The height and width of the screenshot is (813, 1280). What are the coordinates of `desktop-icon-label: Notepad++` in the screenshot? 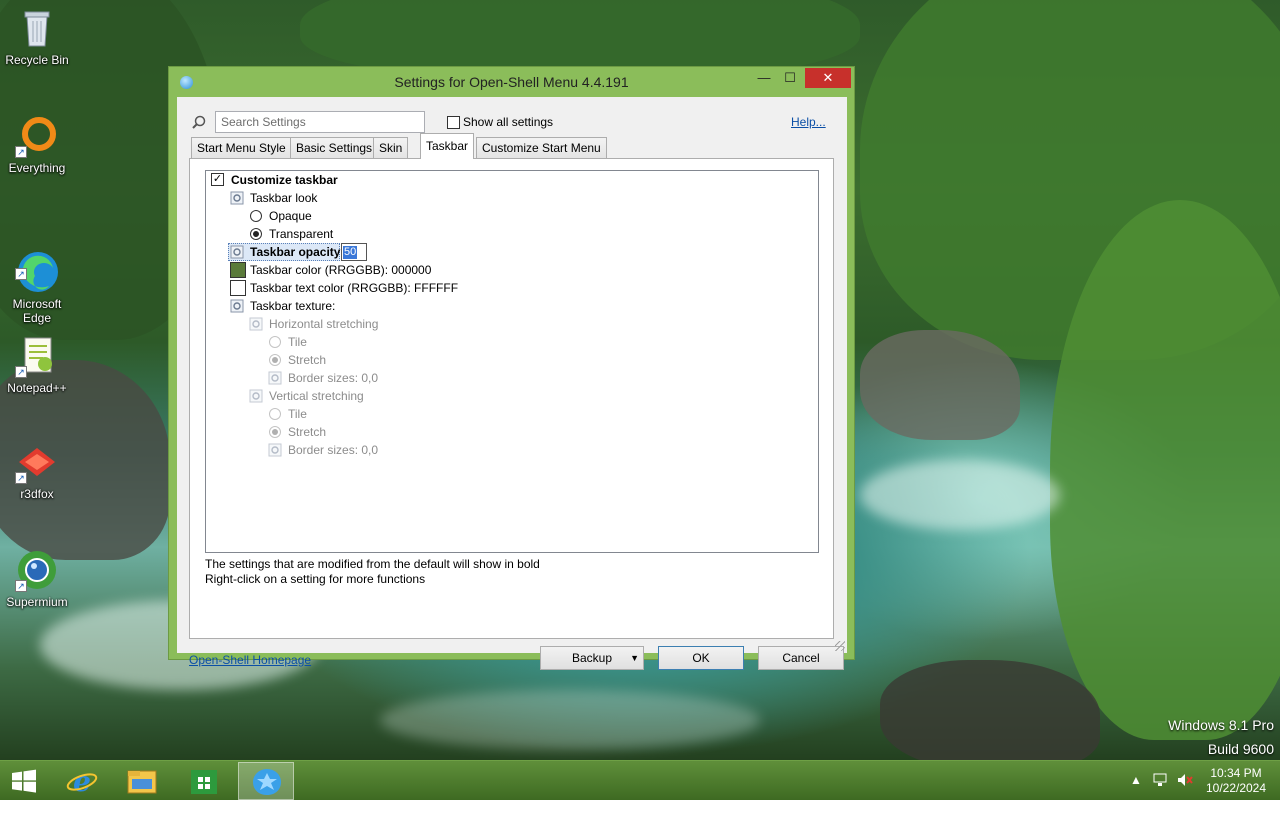 It's located at (37, 388).